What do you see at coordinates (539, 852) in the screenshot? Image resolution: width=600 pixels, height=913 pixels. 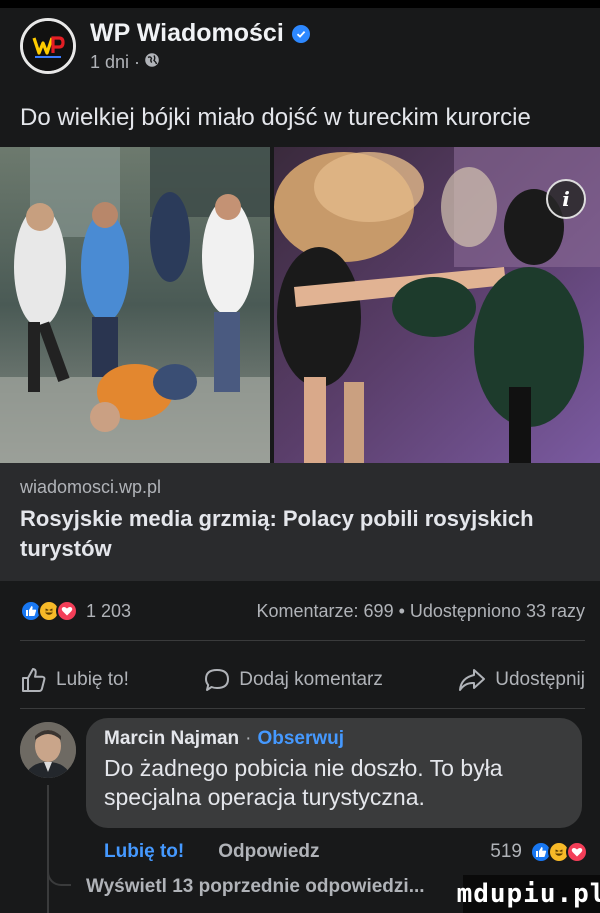 I see `comment-reactions: 519` at bounding box center [539, 852].